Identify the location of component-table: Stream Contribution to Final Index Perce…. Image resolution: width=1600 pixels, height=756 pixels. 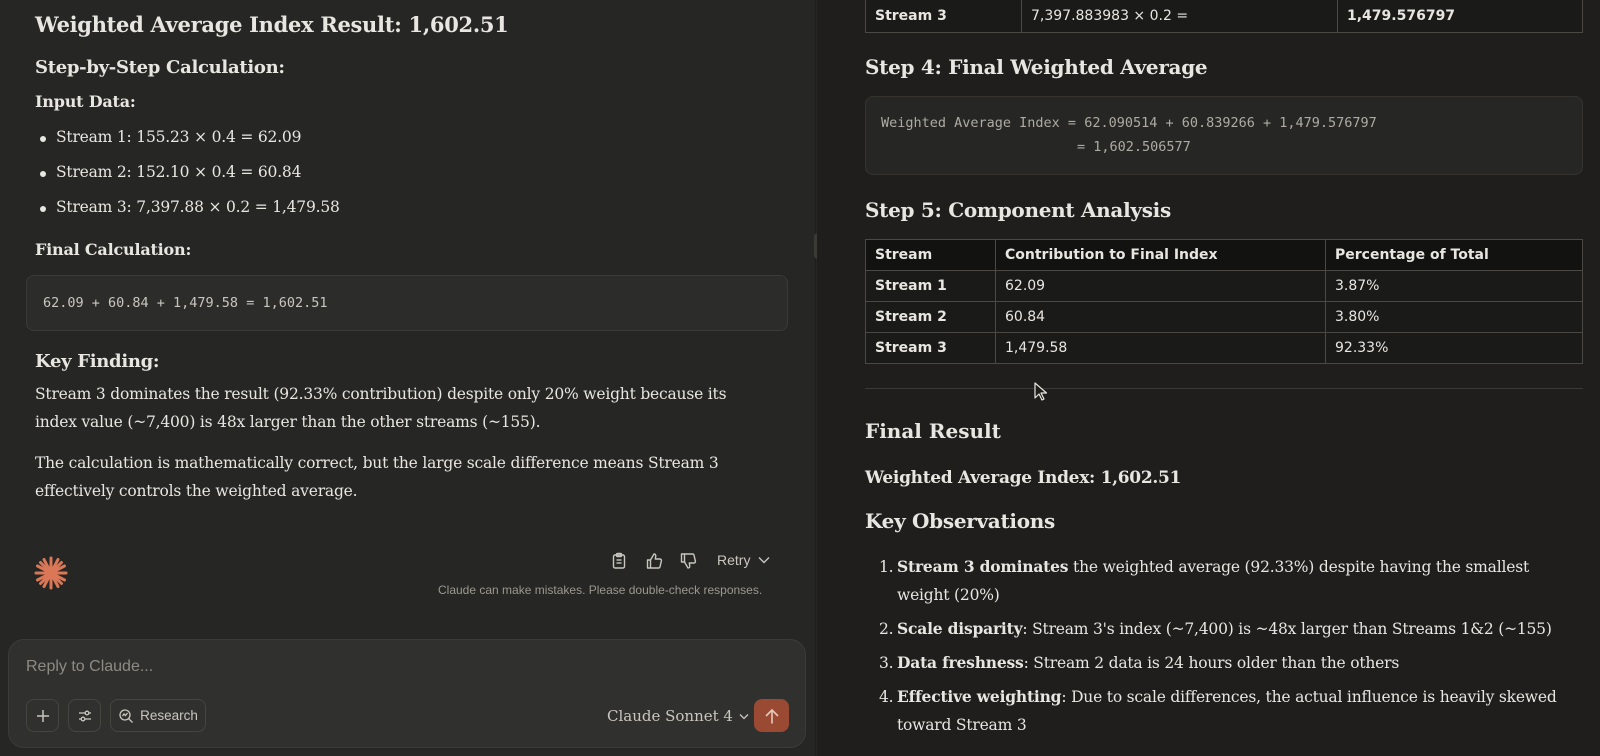
(1224, 301).